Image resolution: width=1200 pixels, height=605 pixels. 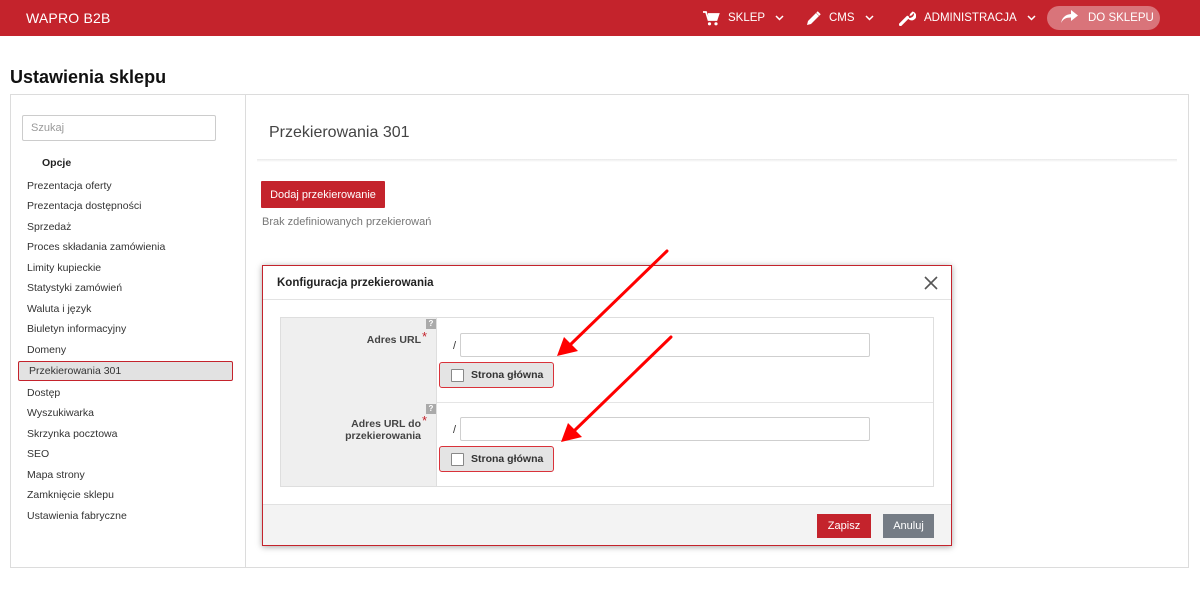 I want to click on sidebar-item-purchase-limits: Limity kupieckie, so click(x=64, y=268).